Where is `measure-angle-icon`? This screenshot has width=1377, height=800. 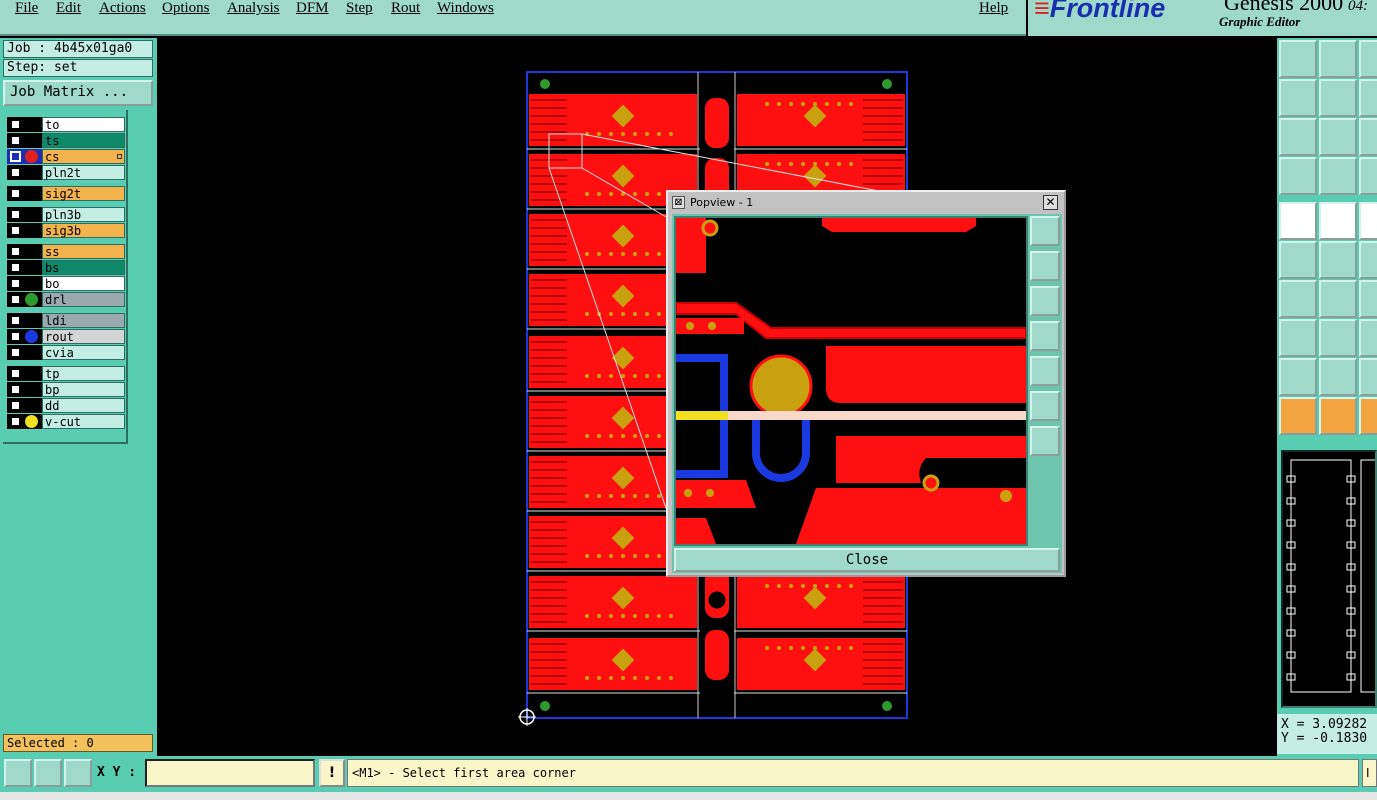 measure-angle-icon is located at coordinates (48, 773).